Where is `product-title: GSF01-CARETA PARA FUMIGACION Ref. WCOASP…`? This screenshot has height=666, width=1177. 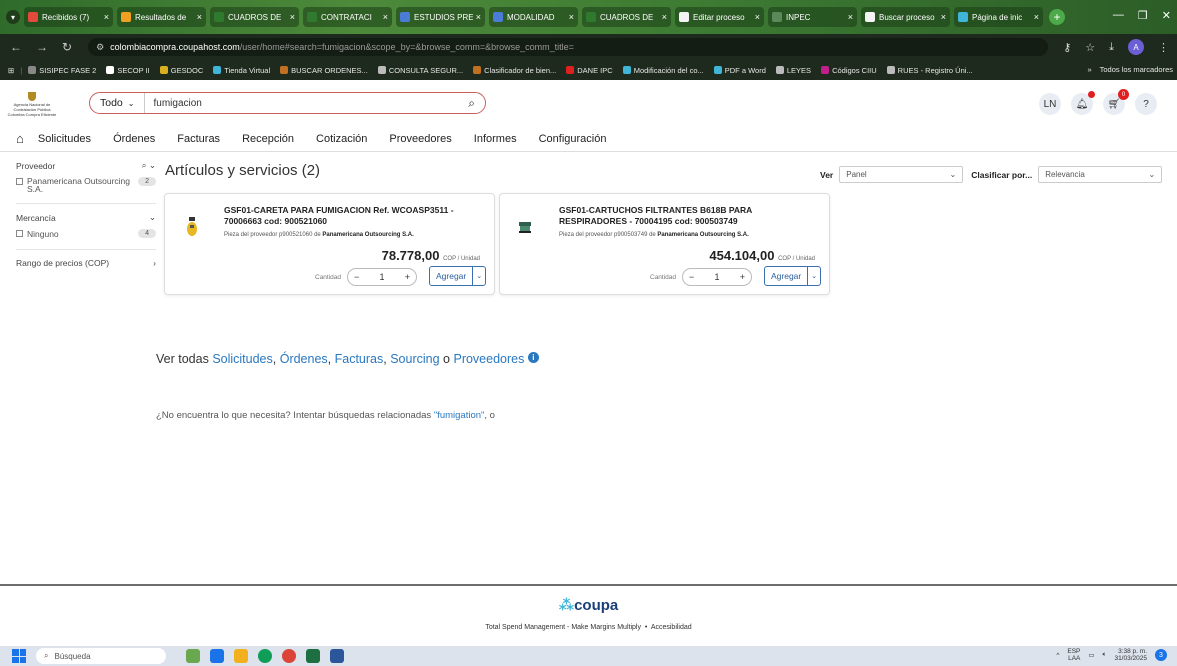
product-title: GSF01-CARETA PARA FUMIGACION Ref. WCOASP… is located at coordinates (354, 216).